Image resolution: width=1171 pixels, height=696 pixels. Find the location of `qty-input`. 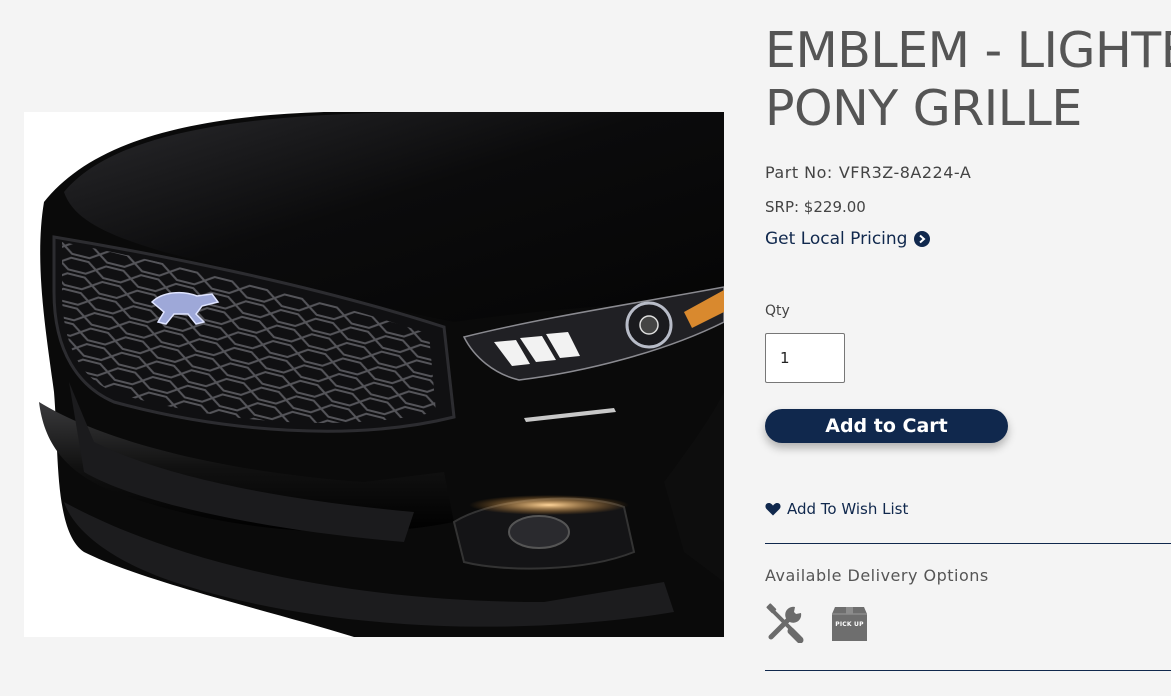

qty-input is located at coordinates (805, 358).